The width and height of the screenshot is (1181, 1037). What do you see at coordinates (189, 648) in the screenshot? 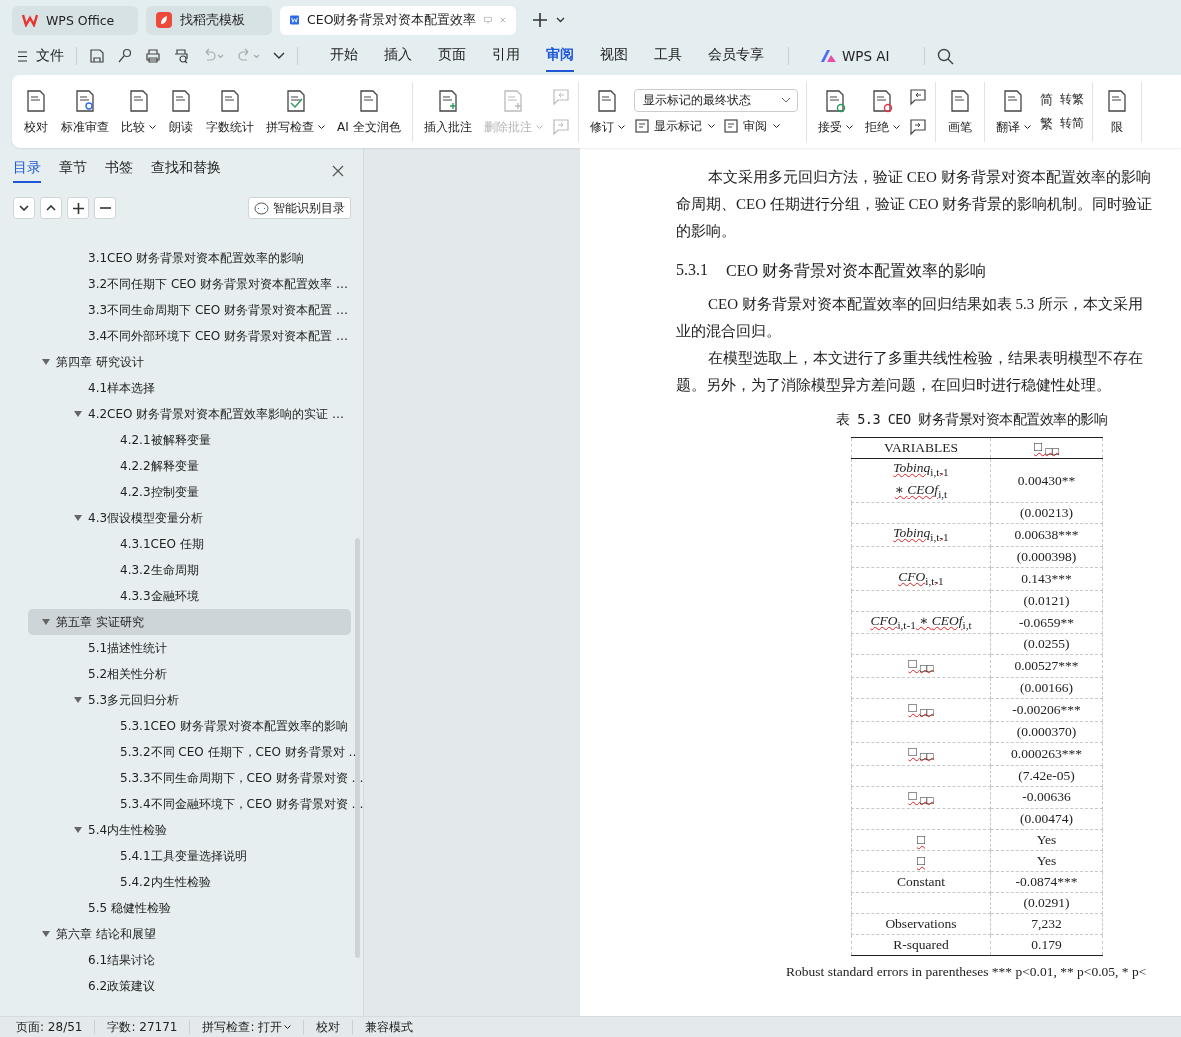
I see `toc-item: 5.1描述性统计` at bounding box center [189, 648].